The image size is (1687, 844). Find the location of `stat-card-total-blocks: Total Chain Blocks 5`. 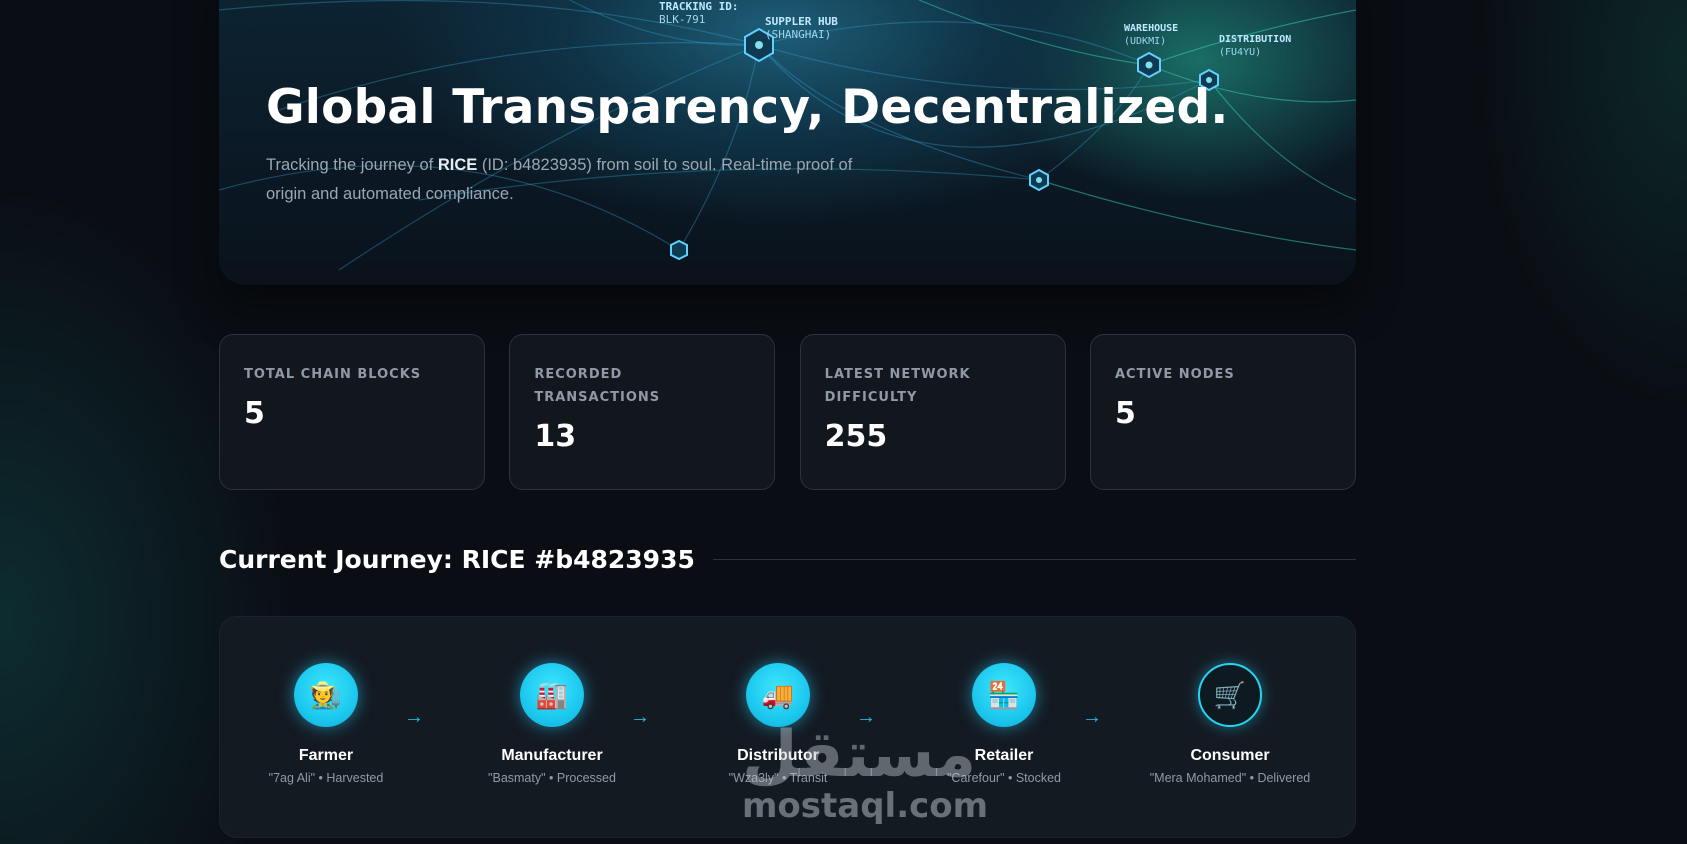

stat-card-total-blocks: Total Chain Blocks 5 is located at coordinates (352, 412).